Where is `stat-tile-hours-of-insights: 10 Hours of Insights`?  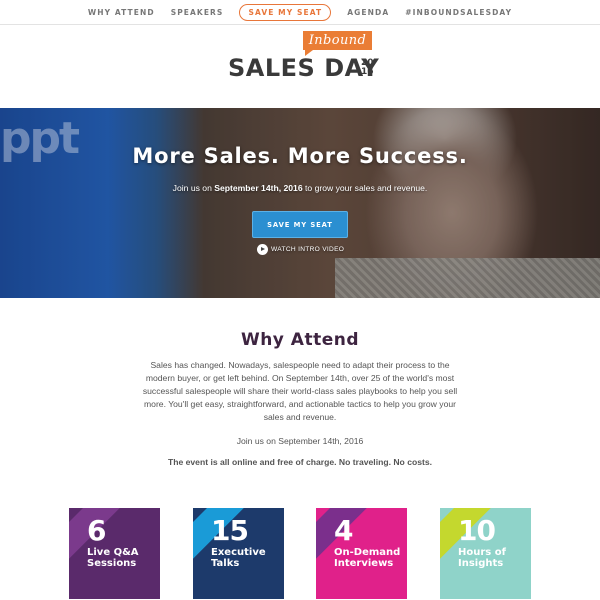
stat-tile-hours-of-insights: 10 Hours of Insights is located at coordinates (485, 553).